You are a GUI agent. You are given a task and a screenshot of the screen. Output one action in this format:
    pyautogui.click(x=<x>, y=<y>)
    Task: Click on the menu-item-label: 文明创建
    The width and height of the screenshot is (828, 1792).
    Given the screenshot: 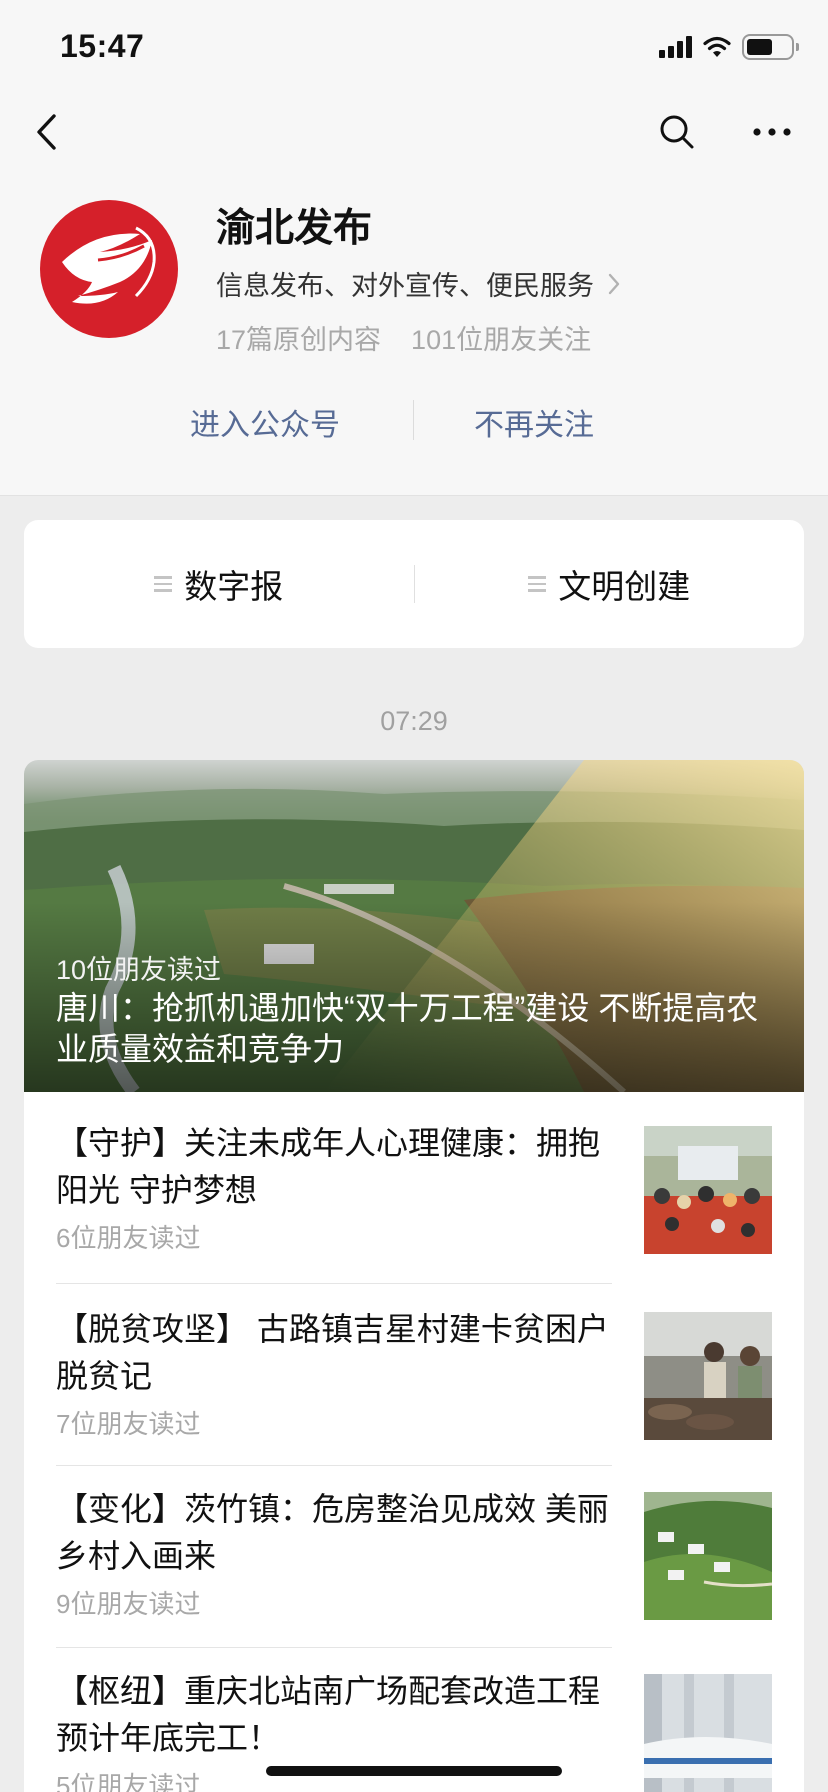 What is the action you would take?
    pyautogui.click(x=624, y=586)
    